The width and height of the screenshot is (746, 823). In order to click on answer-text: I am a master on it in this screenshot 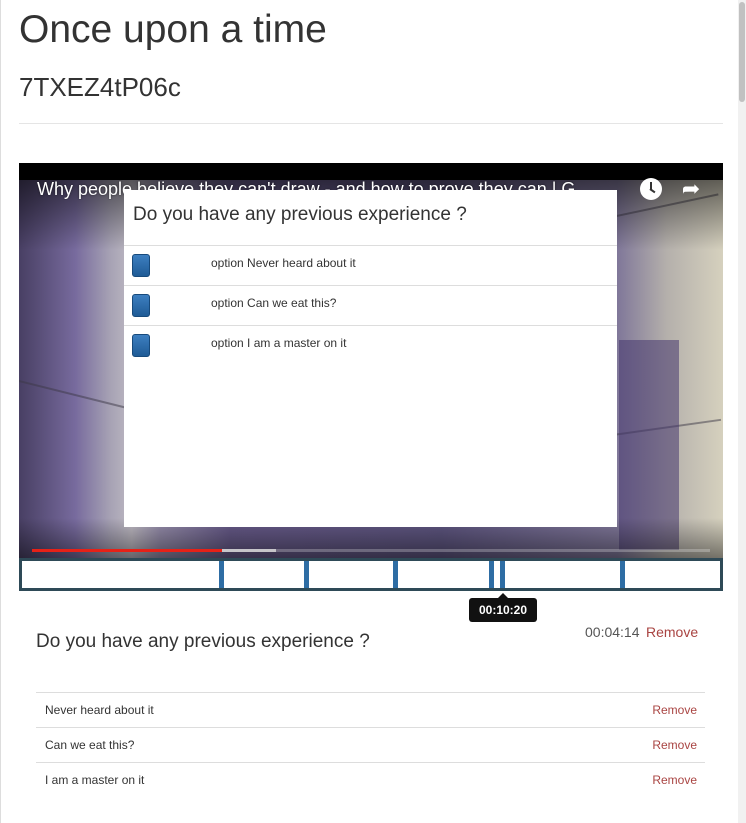, I will do `click(95, 780)`.